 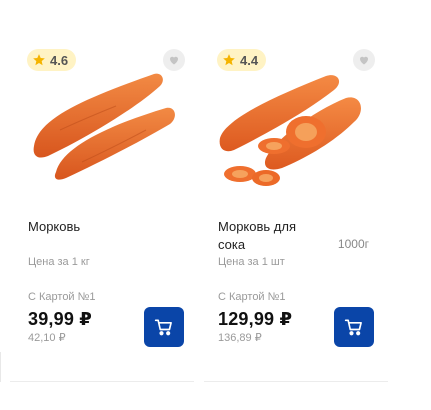 What do you see at coordinates (59, 262) in the screenshot?
I see `unit-price-label: Цена за 1 кг` at bounding box center [59, 262].